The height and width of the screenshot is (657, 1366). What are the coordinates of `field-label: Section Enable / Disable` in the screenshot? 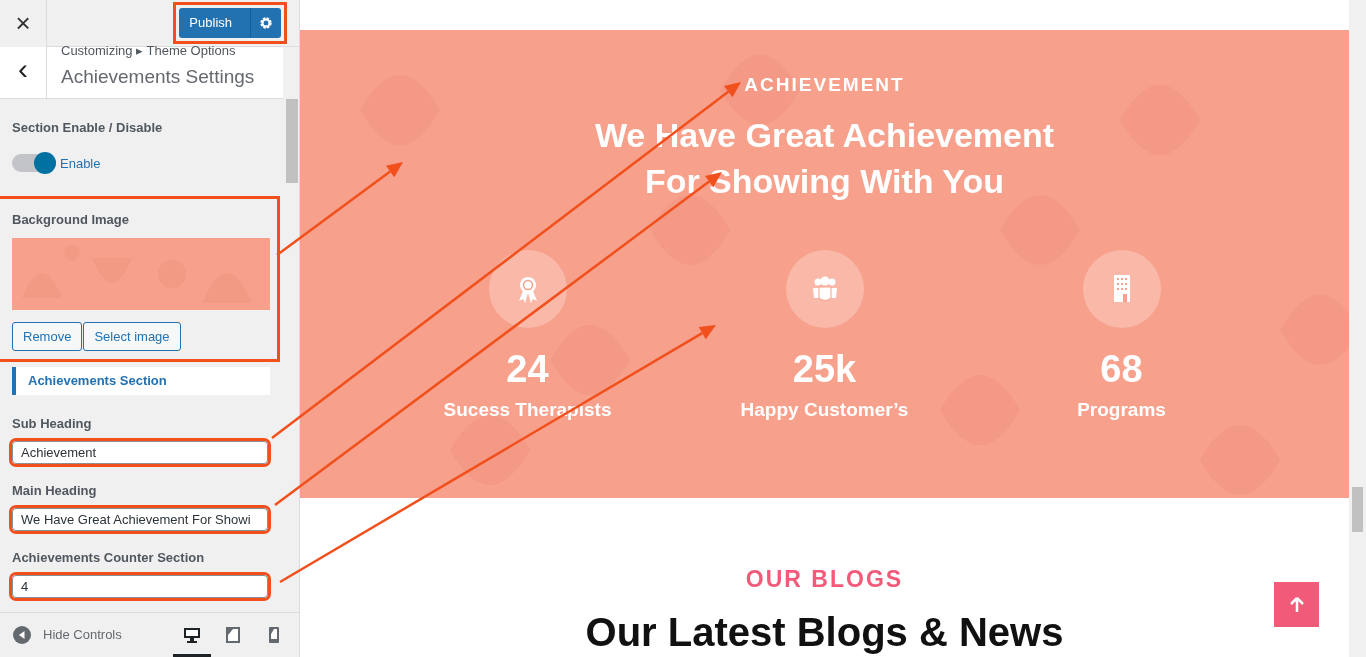 It's located at (87, 128).